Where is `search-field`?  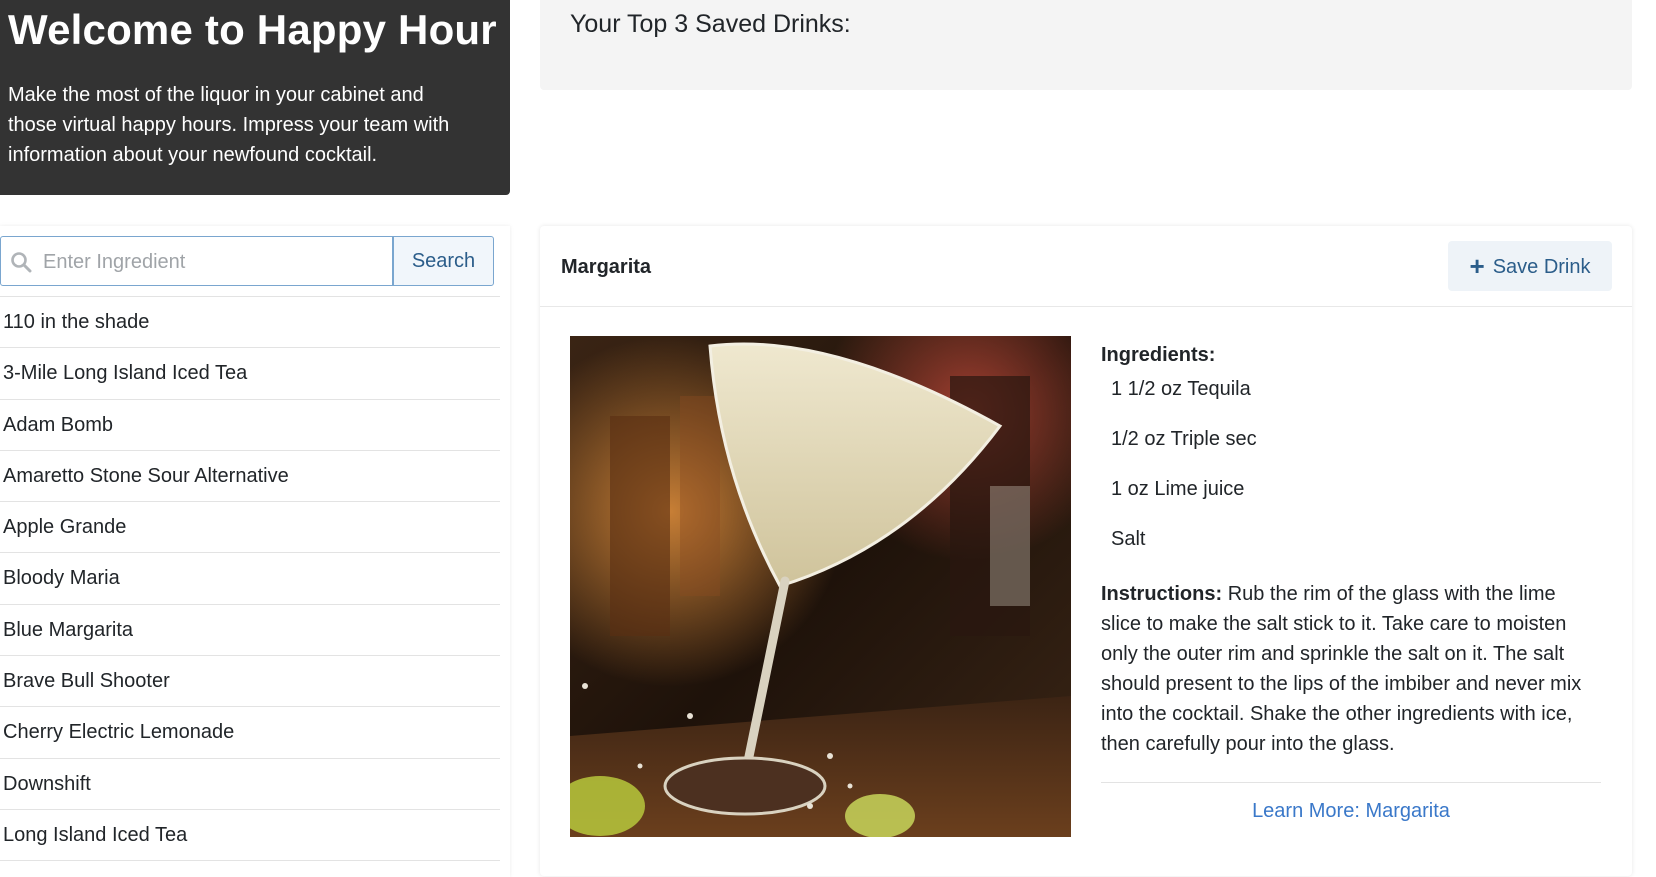
search-field is located at coordinates (196, 261).